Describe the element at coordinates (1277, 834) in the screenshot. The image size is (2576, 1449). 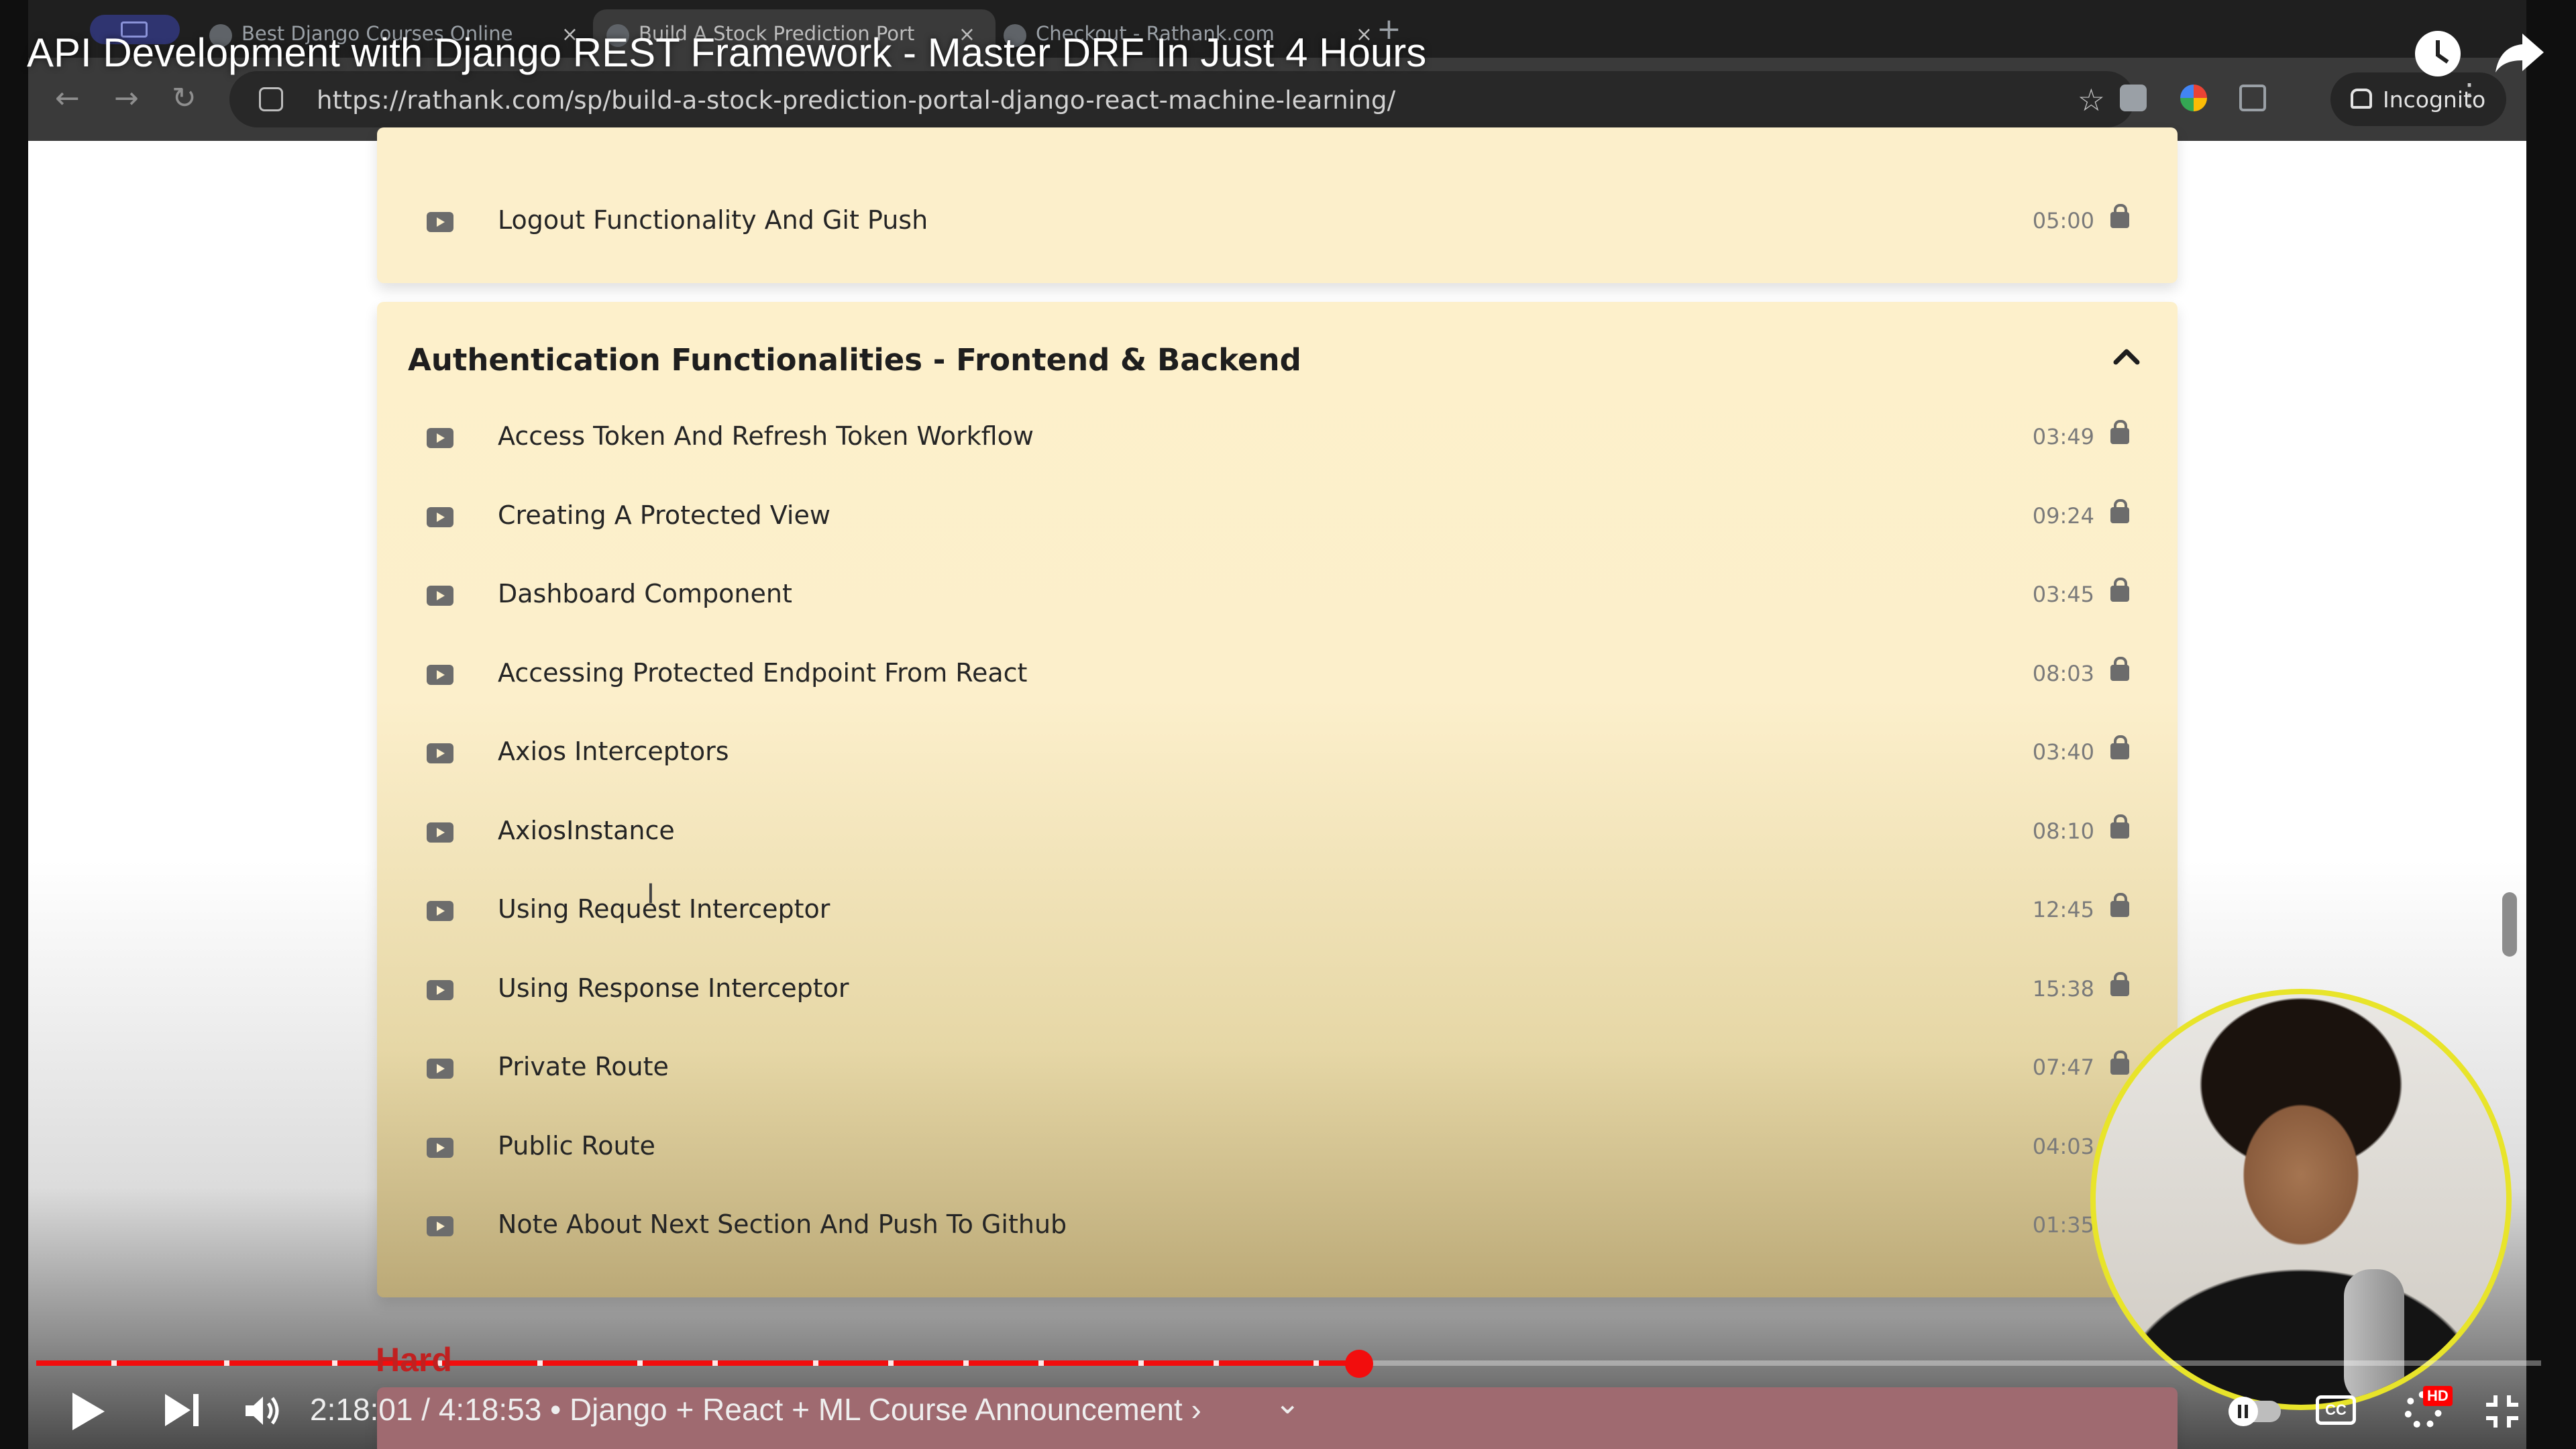
I see `lesson-row: AxiosInstance 08:10` at that location.